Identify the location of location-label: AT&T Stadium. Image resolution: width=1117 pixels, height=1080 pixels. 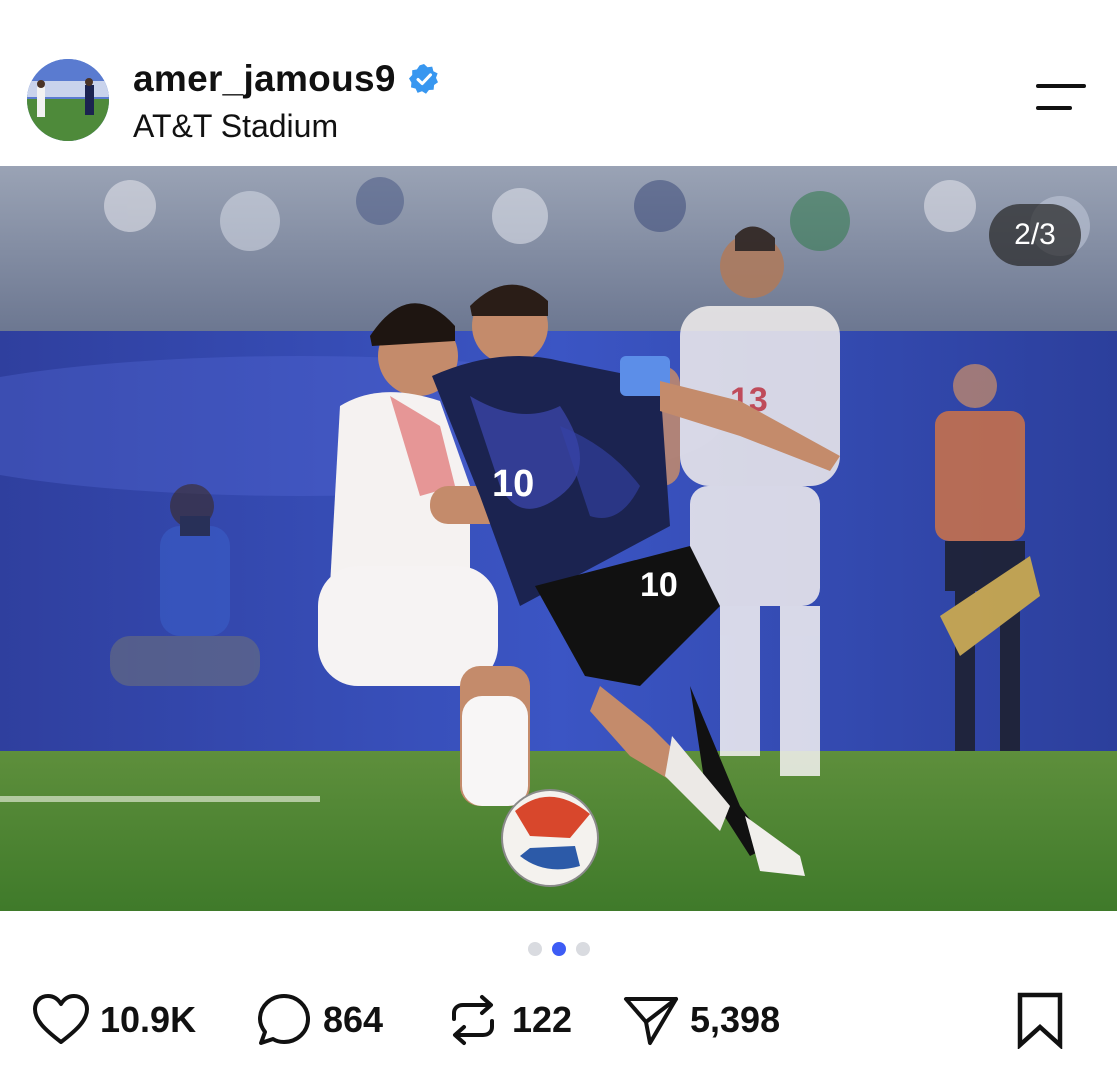
(235, 126).